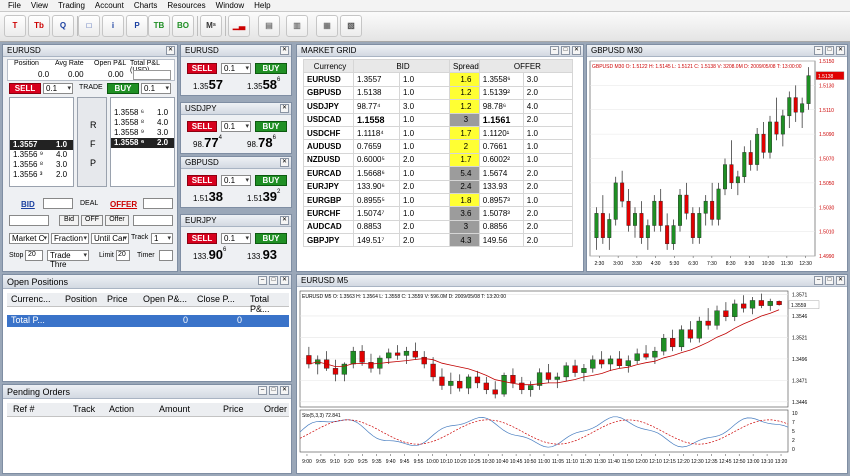 This screenshot has width=850, height=476. I want to click on grid-bid: 1.1118⁴, so click(376, 133).